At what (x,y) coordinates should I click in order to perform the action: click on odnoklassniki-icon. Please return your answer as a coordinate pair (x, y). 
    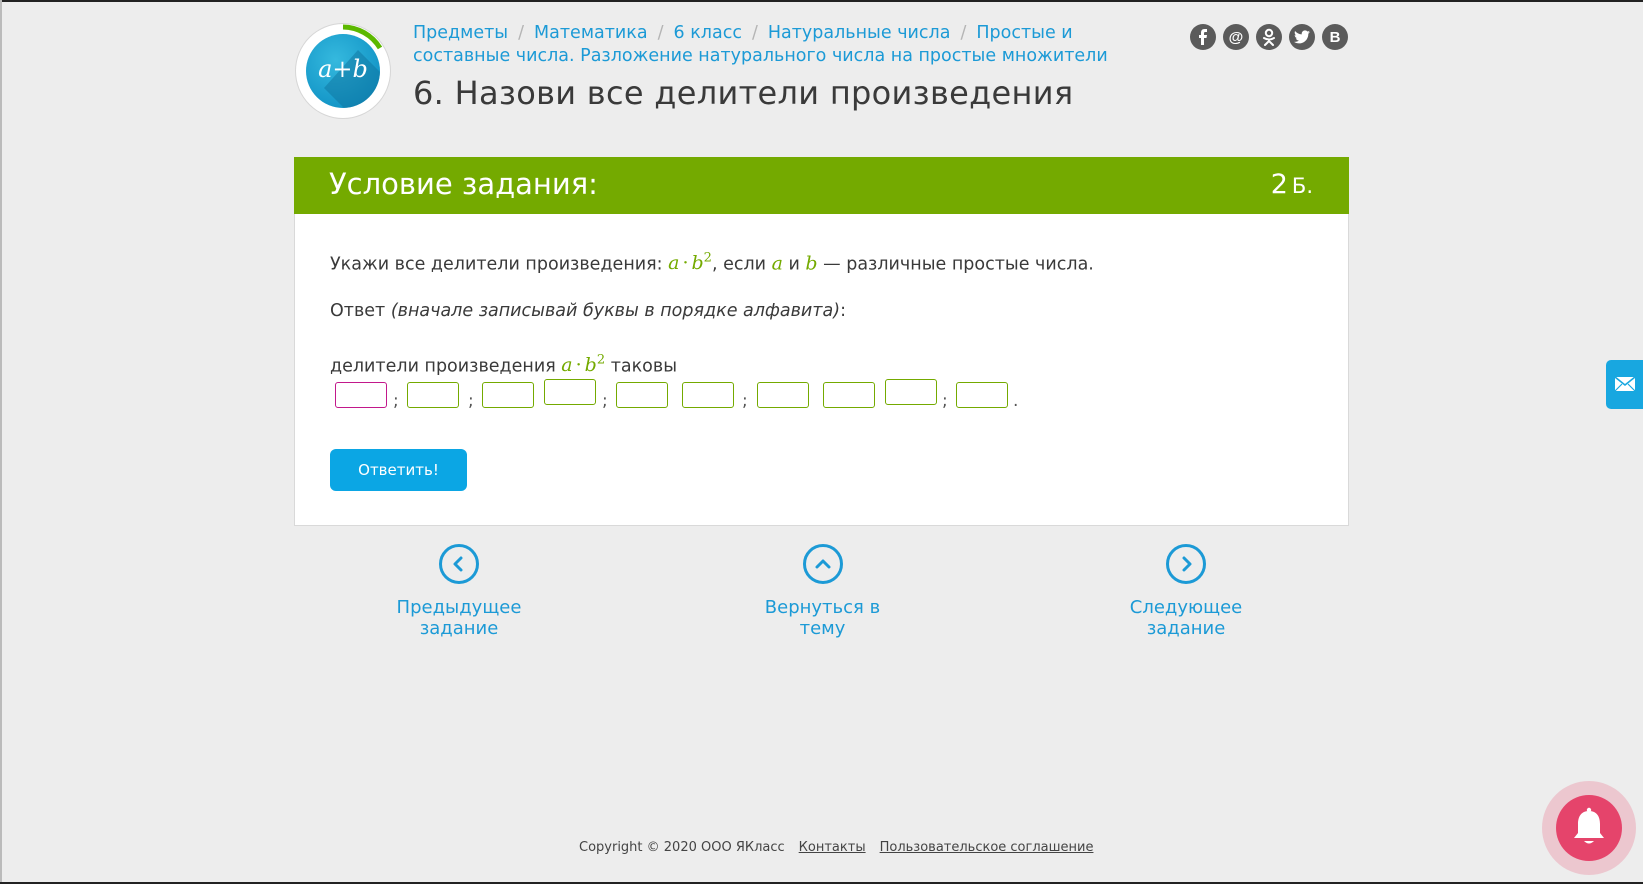
    Looking at the image, I should click on (1269, 37).